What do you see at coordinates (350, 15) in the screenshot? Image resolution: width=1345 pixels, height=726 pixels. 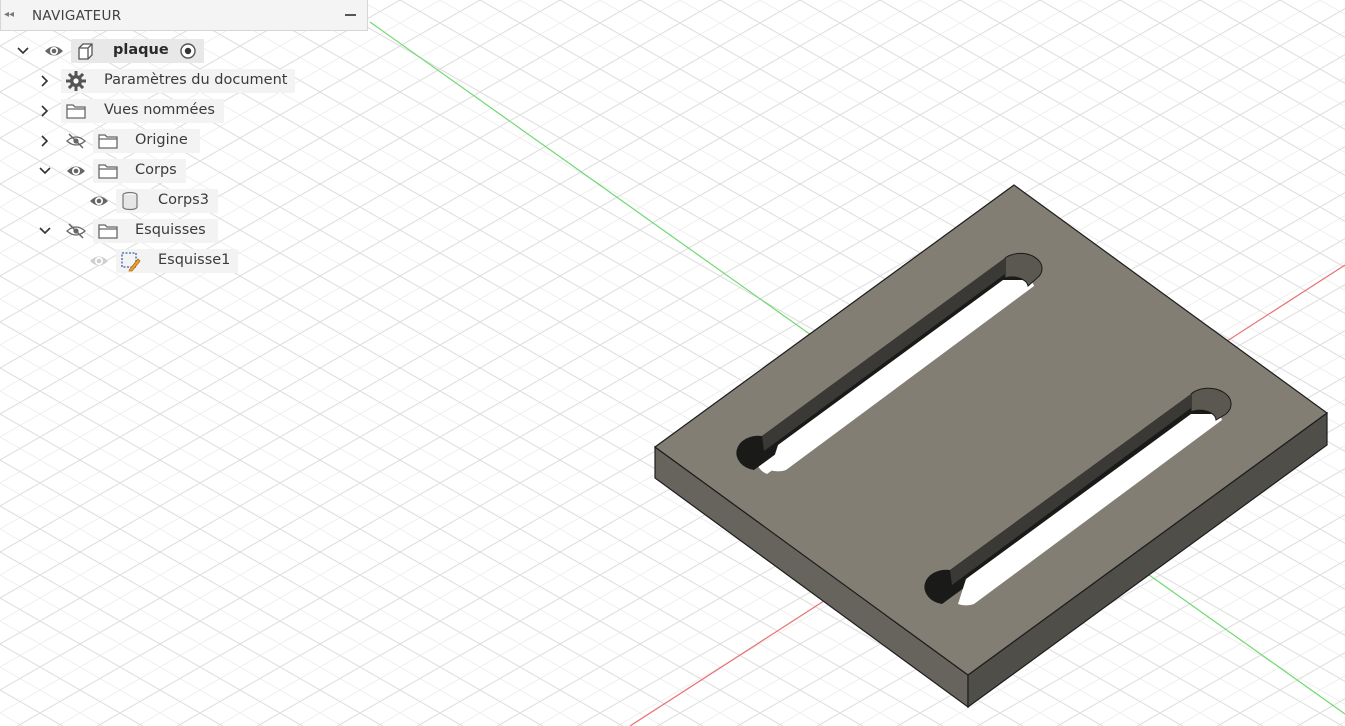 I see `minus-icon` at bounding box center [350, 15].